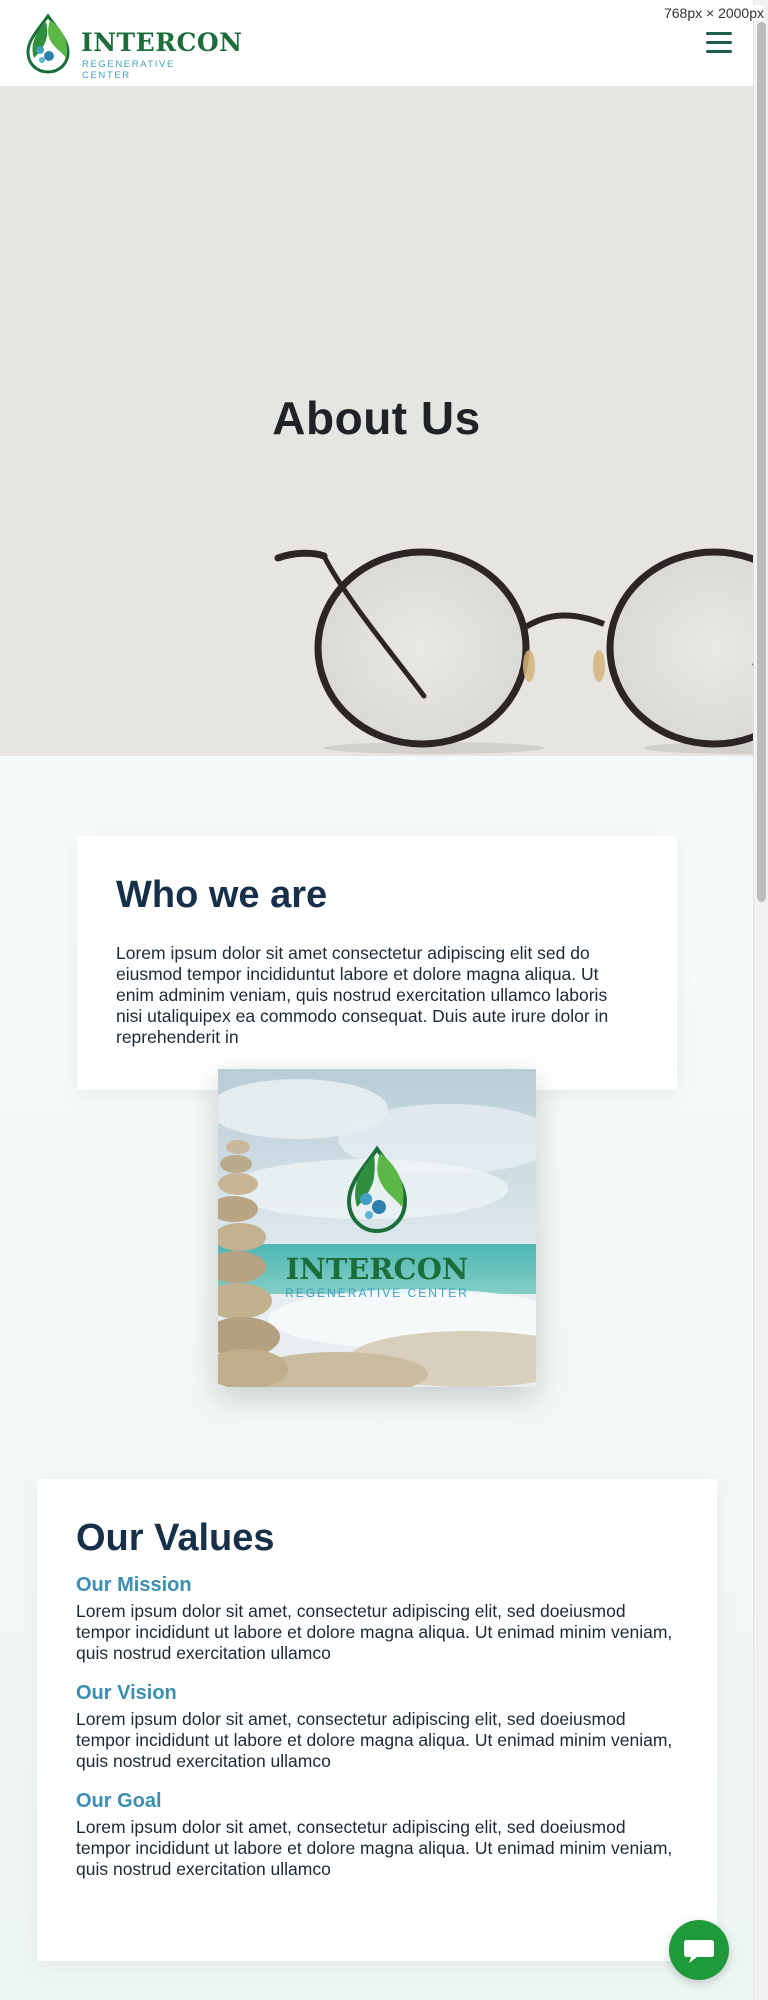  Describe the element at coordinates (126, 1693) in the screenshot. I see `value-heading: Our Vision` at that location.